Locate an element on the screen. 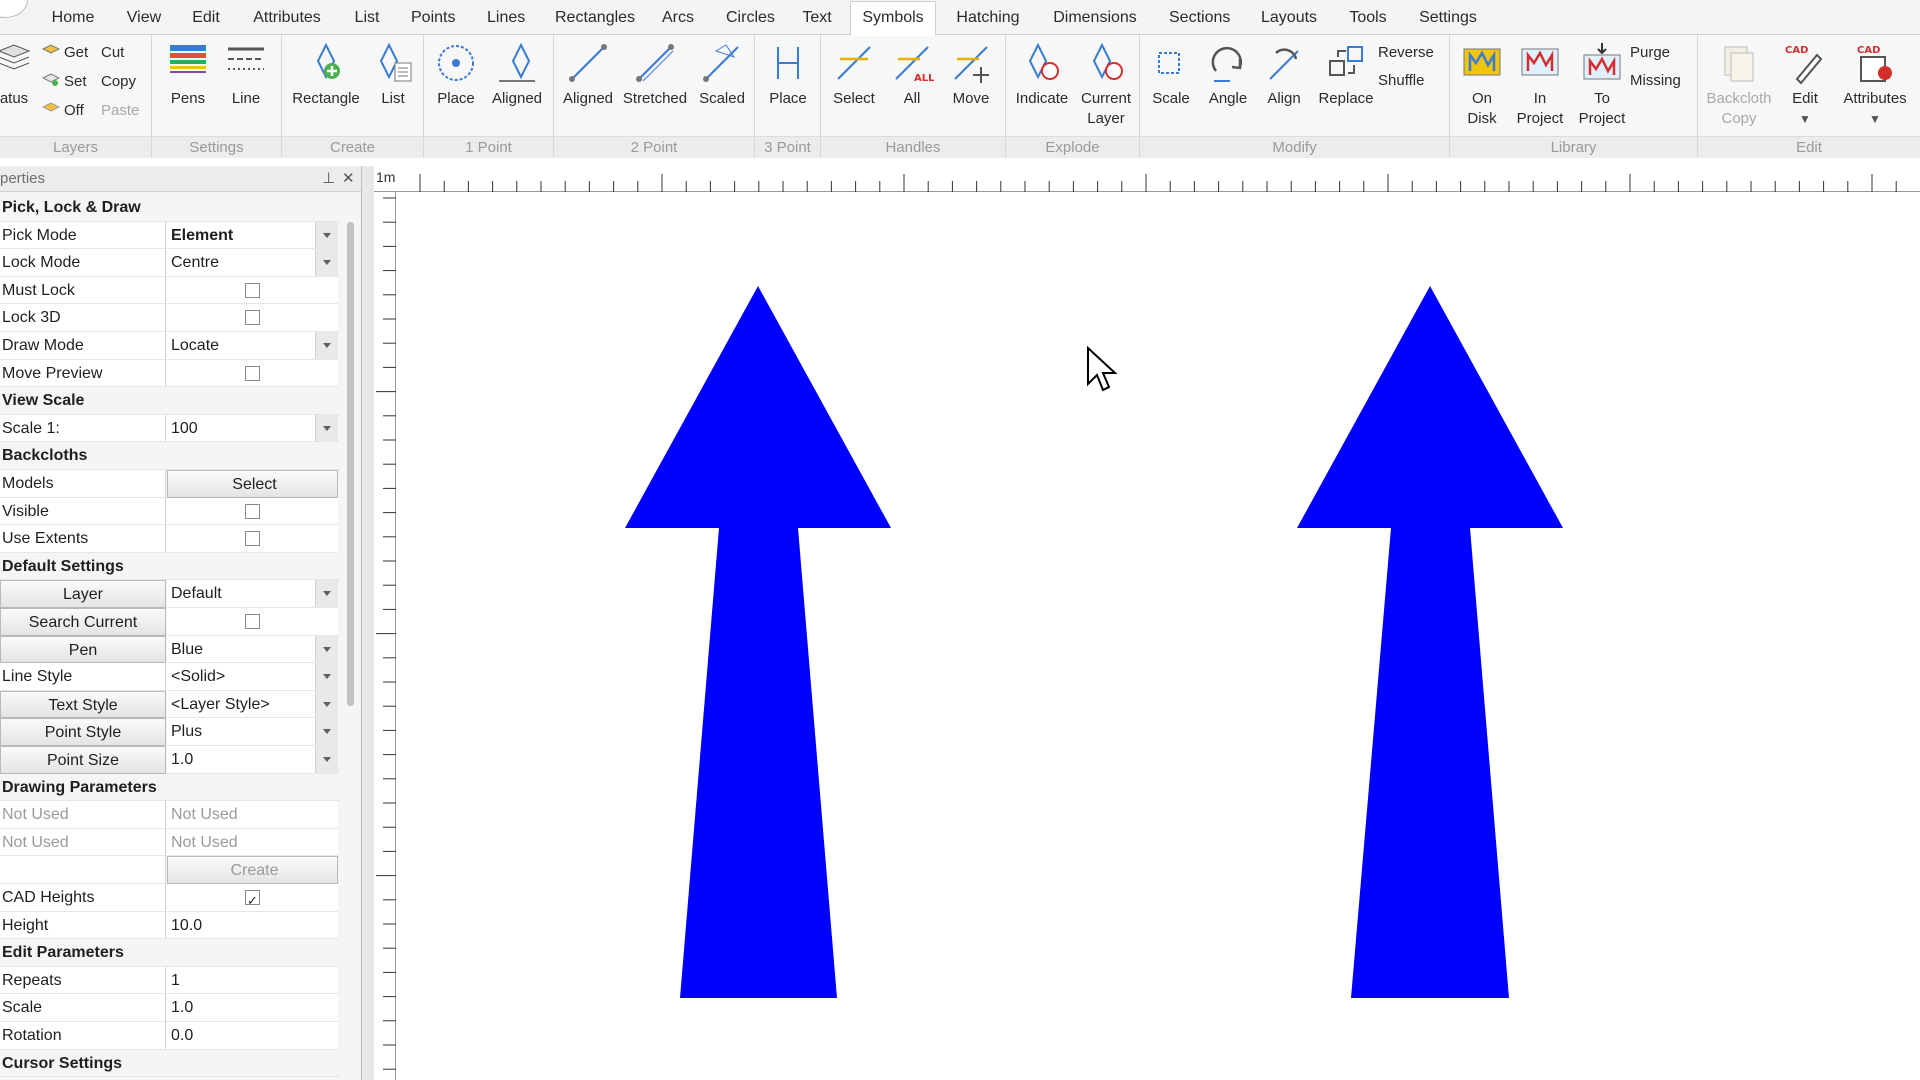 The width and height of the screenshot is (1920, 1080). property-dropdown: <Solid> is located at coordinates (252, 677).